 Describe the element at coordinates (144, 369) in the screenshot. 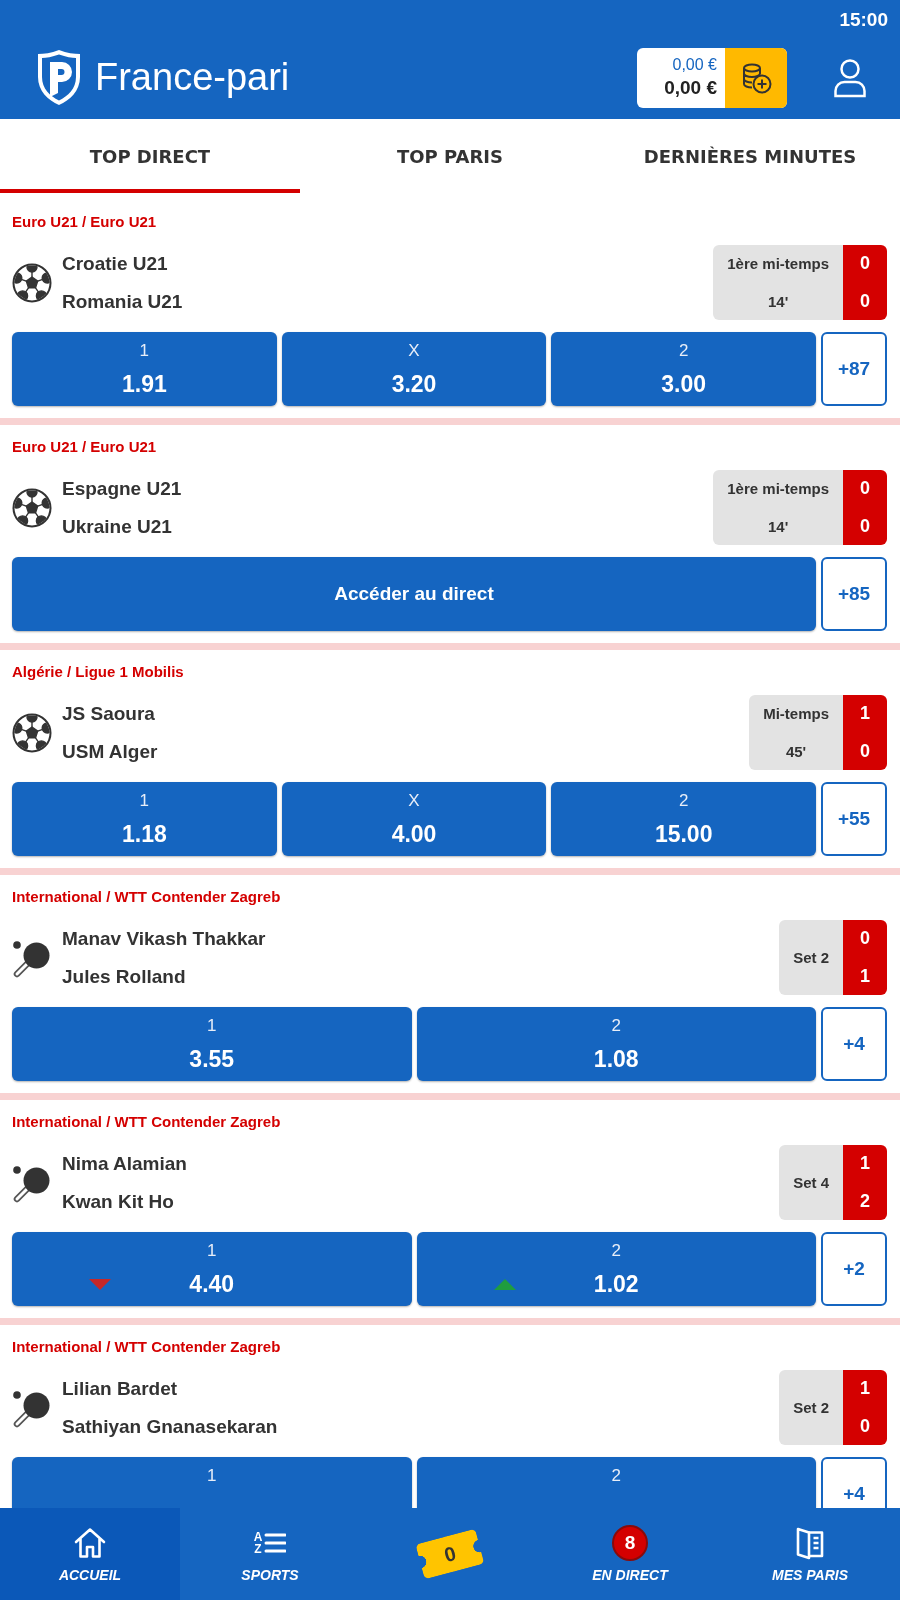

I see `odds-button: 1 1.91` at that location.